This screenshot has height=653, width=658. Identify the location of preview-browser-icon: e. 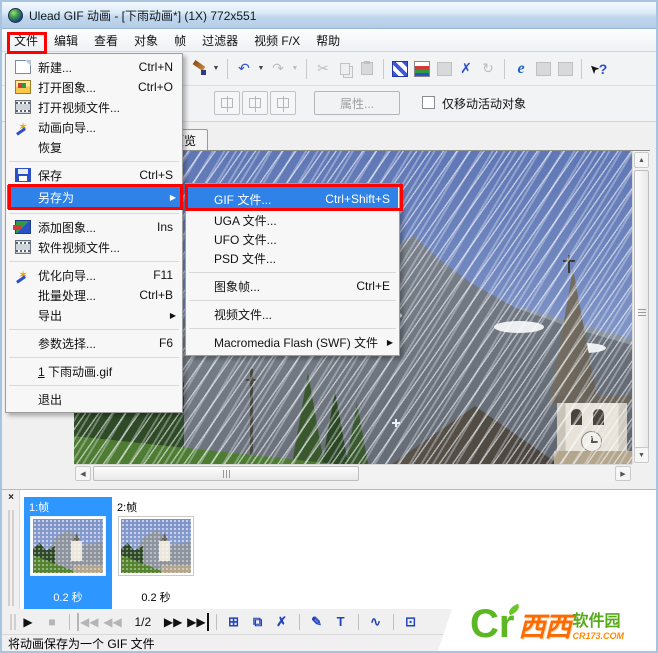
(521, 69).